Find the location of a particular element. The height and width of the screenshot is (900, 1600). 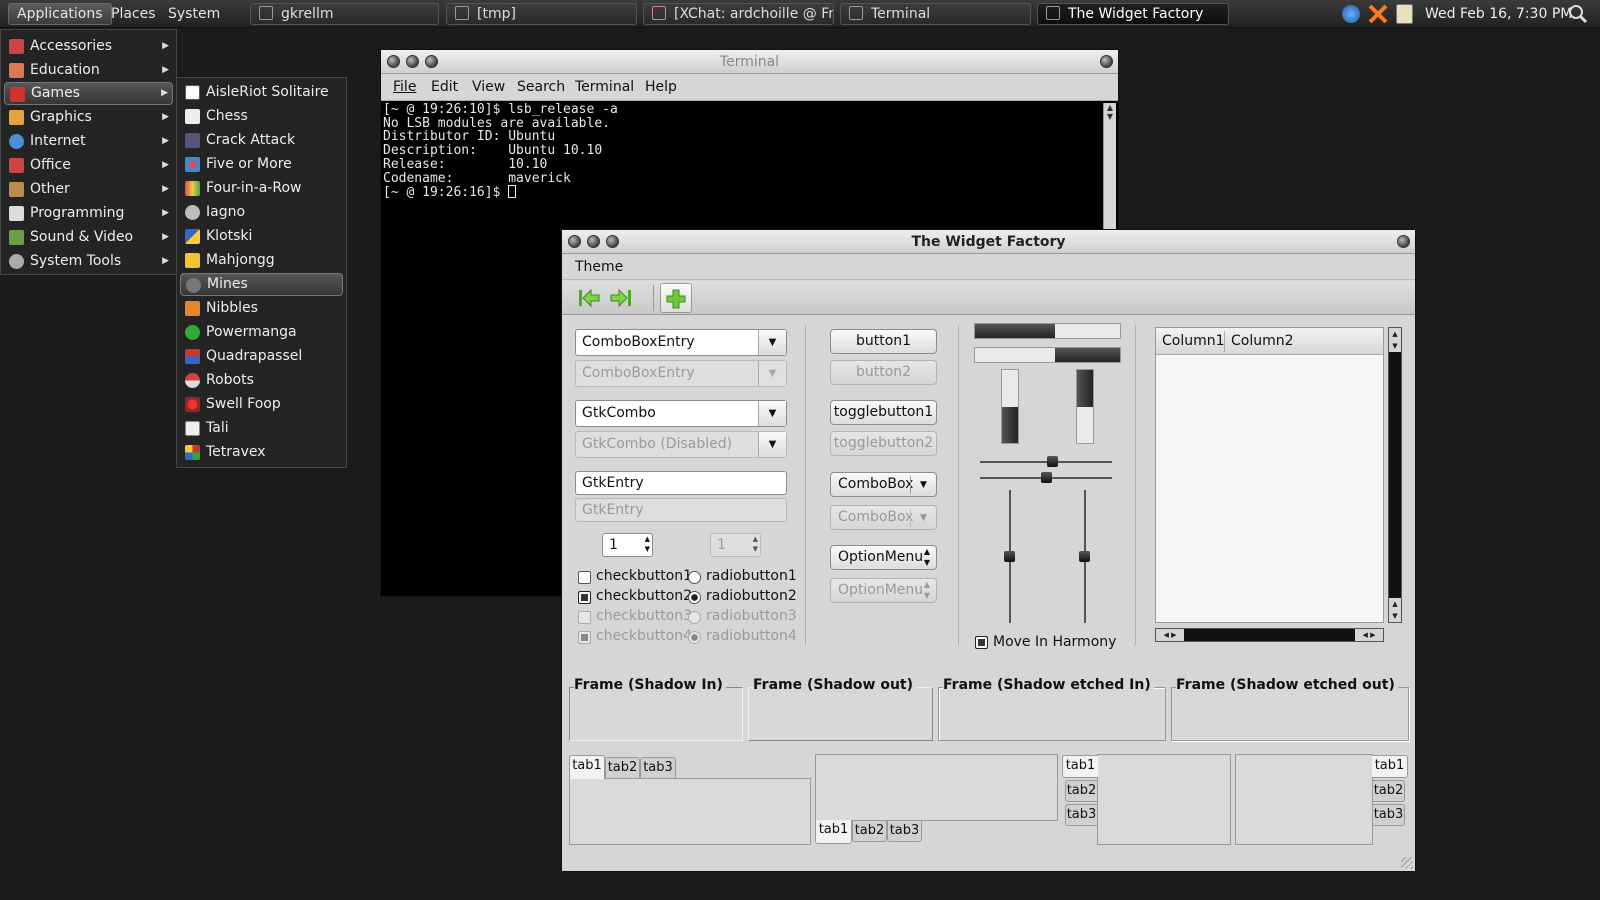

tree-vscrollbar: ▲ ▼ ▲ ▼ is located at coordinates (1395, 475).